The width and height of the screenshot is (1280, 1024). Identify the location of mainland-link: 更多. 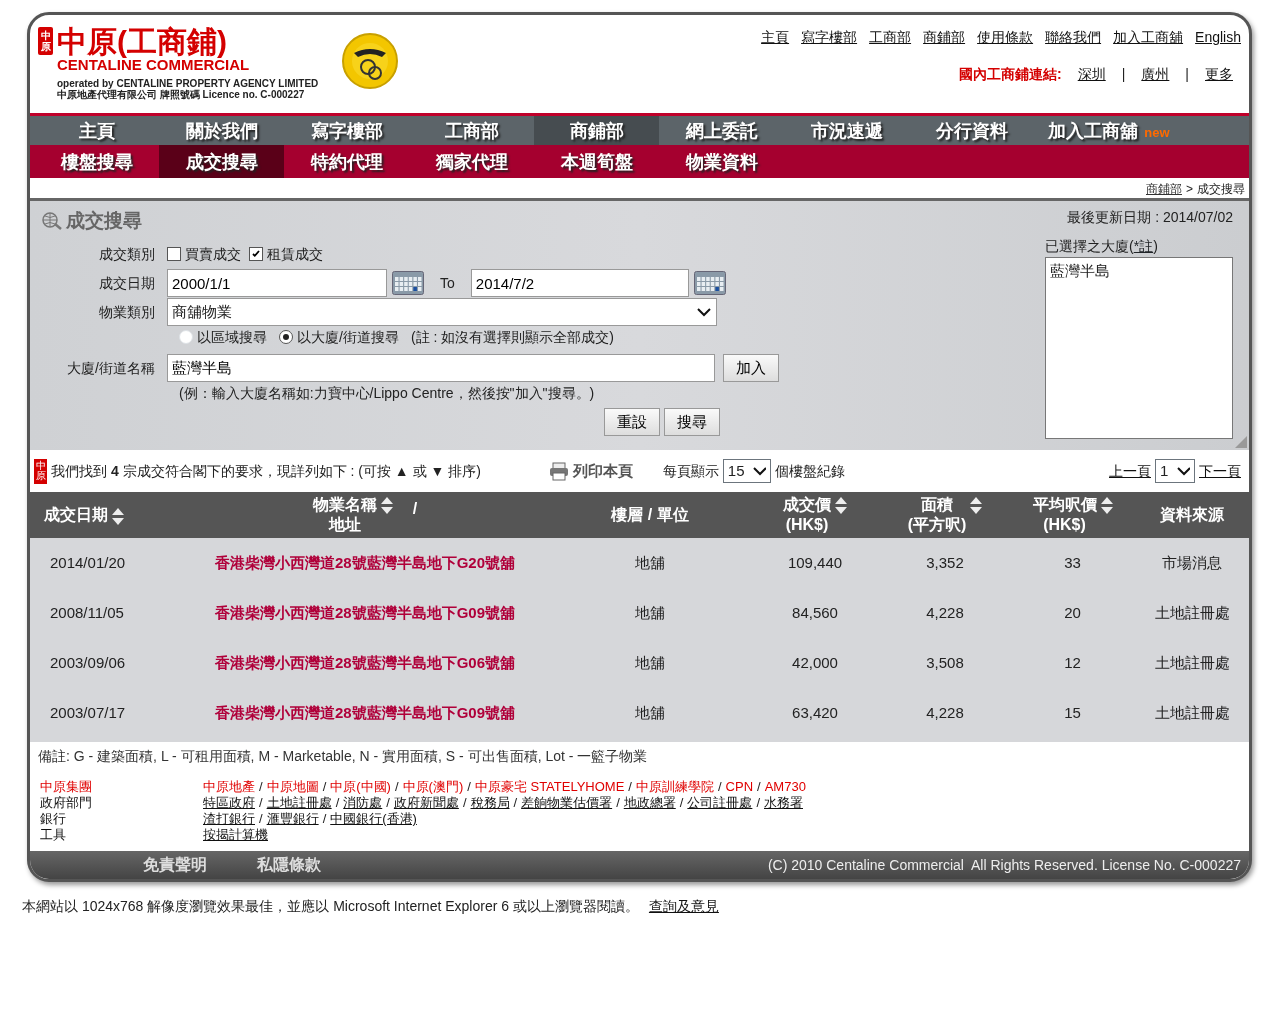
(1219, 74).